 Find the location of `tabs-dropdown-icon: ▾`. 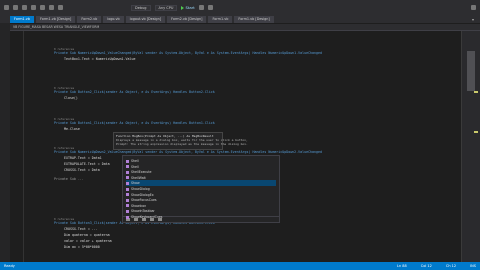

tabs-dropdown-icon: ▾ is located at coordinates (473, 19).